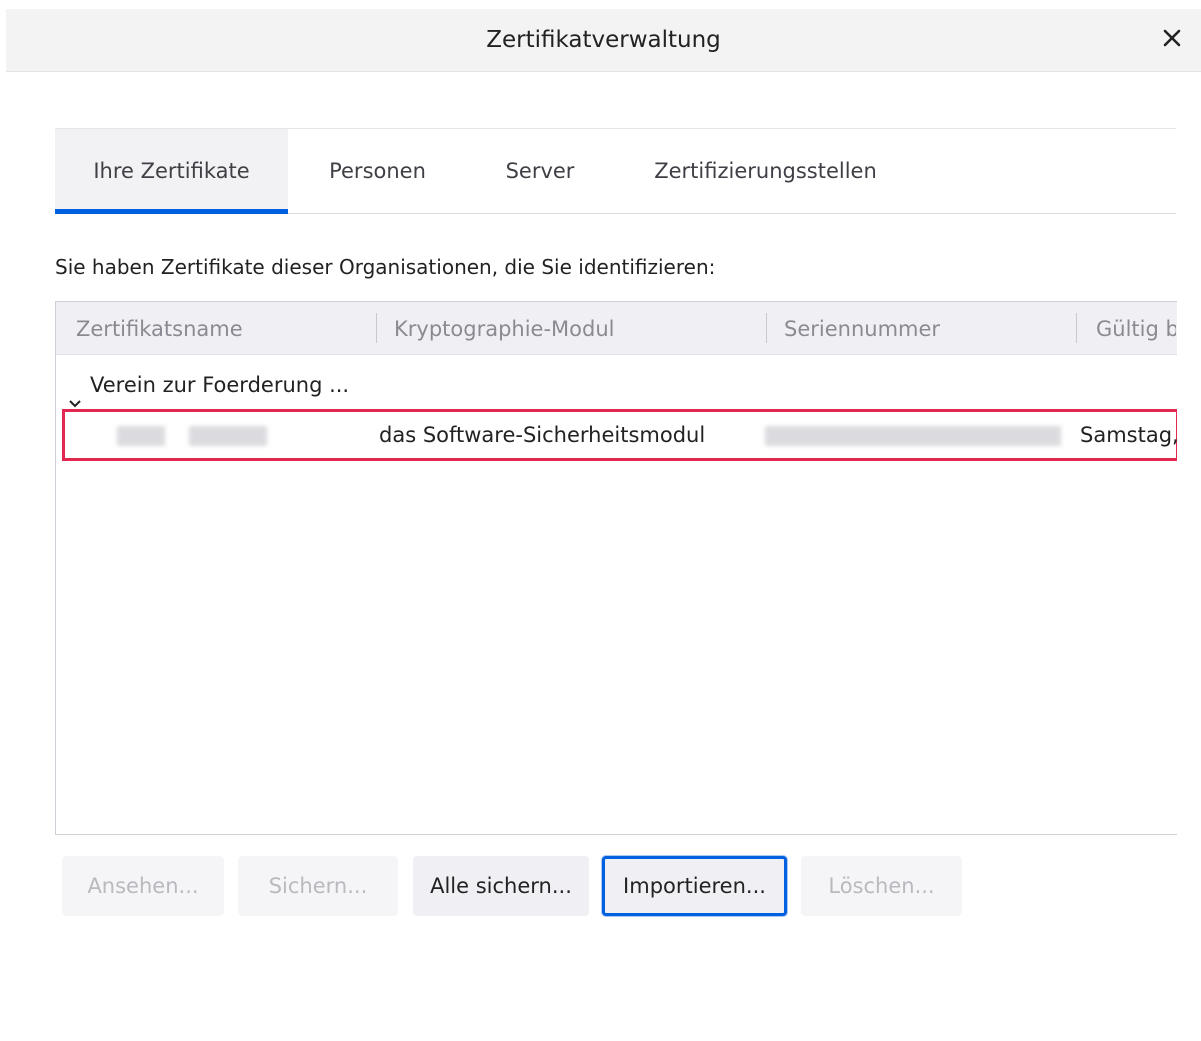 This screenshot has width=1201, height=1041. What do you see at coordinates (540, 171) in the screenshot?
I see `tab-servers: Server` at bounding box center [540, 171].